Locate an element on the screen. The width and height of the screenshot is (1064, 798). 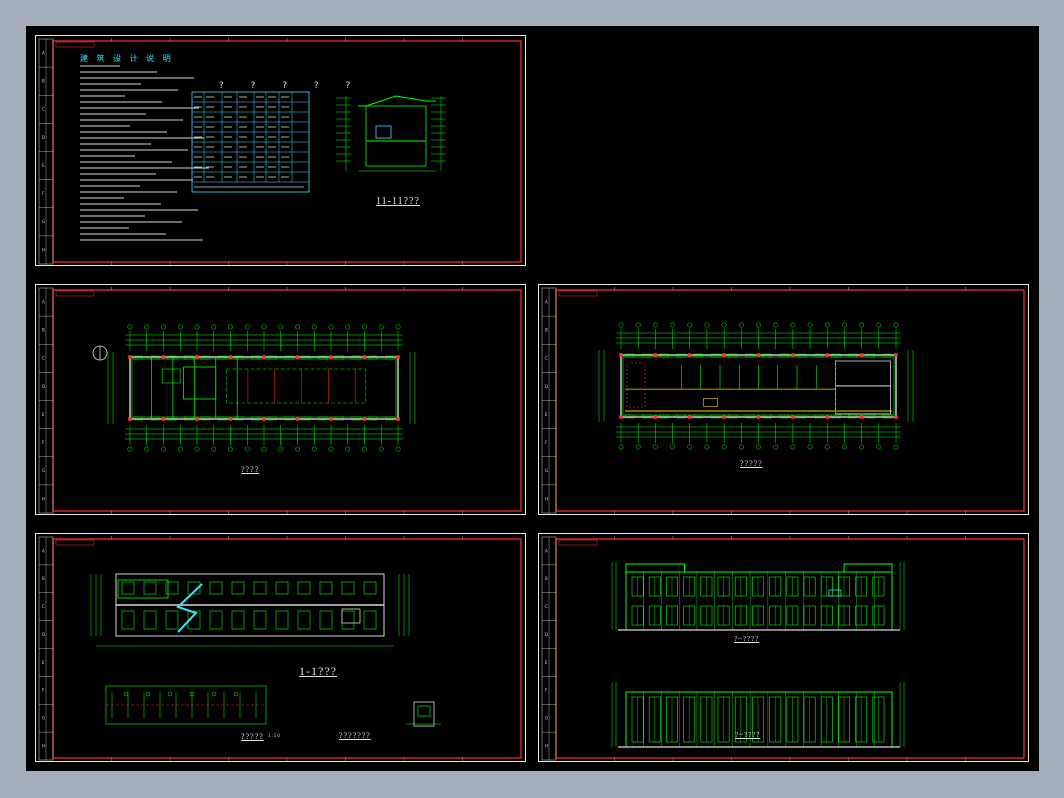
drawing-sheet-floor-plan-1: A B C D E F G H ???? is located at coordinates (280, 399).